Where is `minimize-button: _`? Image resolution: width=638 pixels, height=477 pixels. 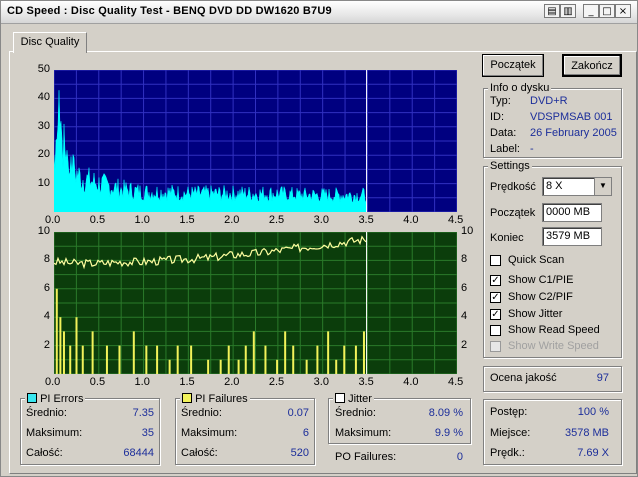
minimize-button: _ is located at coordinates (591, 11).